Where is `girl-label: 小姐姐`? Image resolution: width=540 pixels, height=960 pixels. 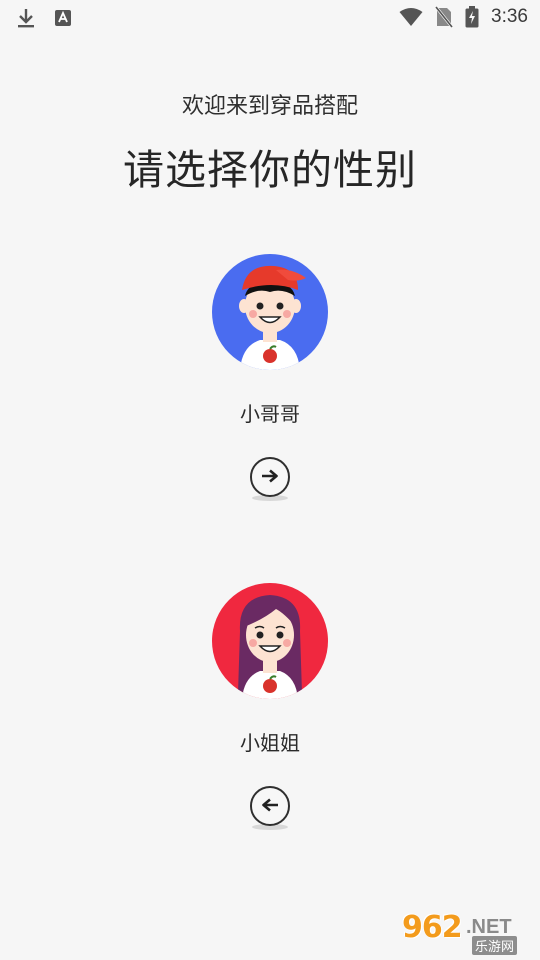 girl-label: 小姐姐 is located at coordinates (270, 743).